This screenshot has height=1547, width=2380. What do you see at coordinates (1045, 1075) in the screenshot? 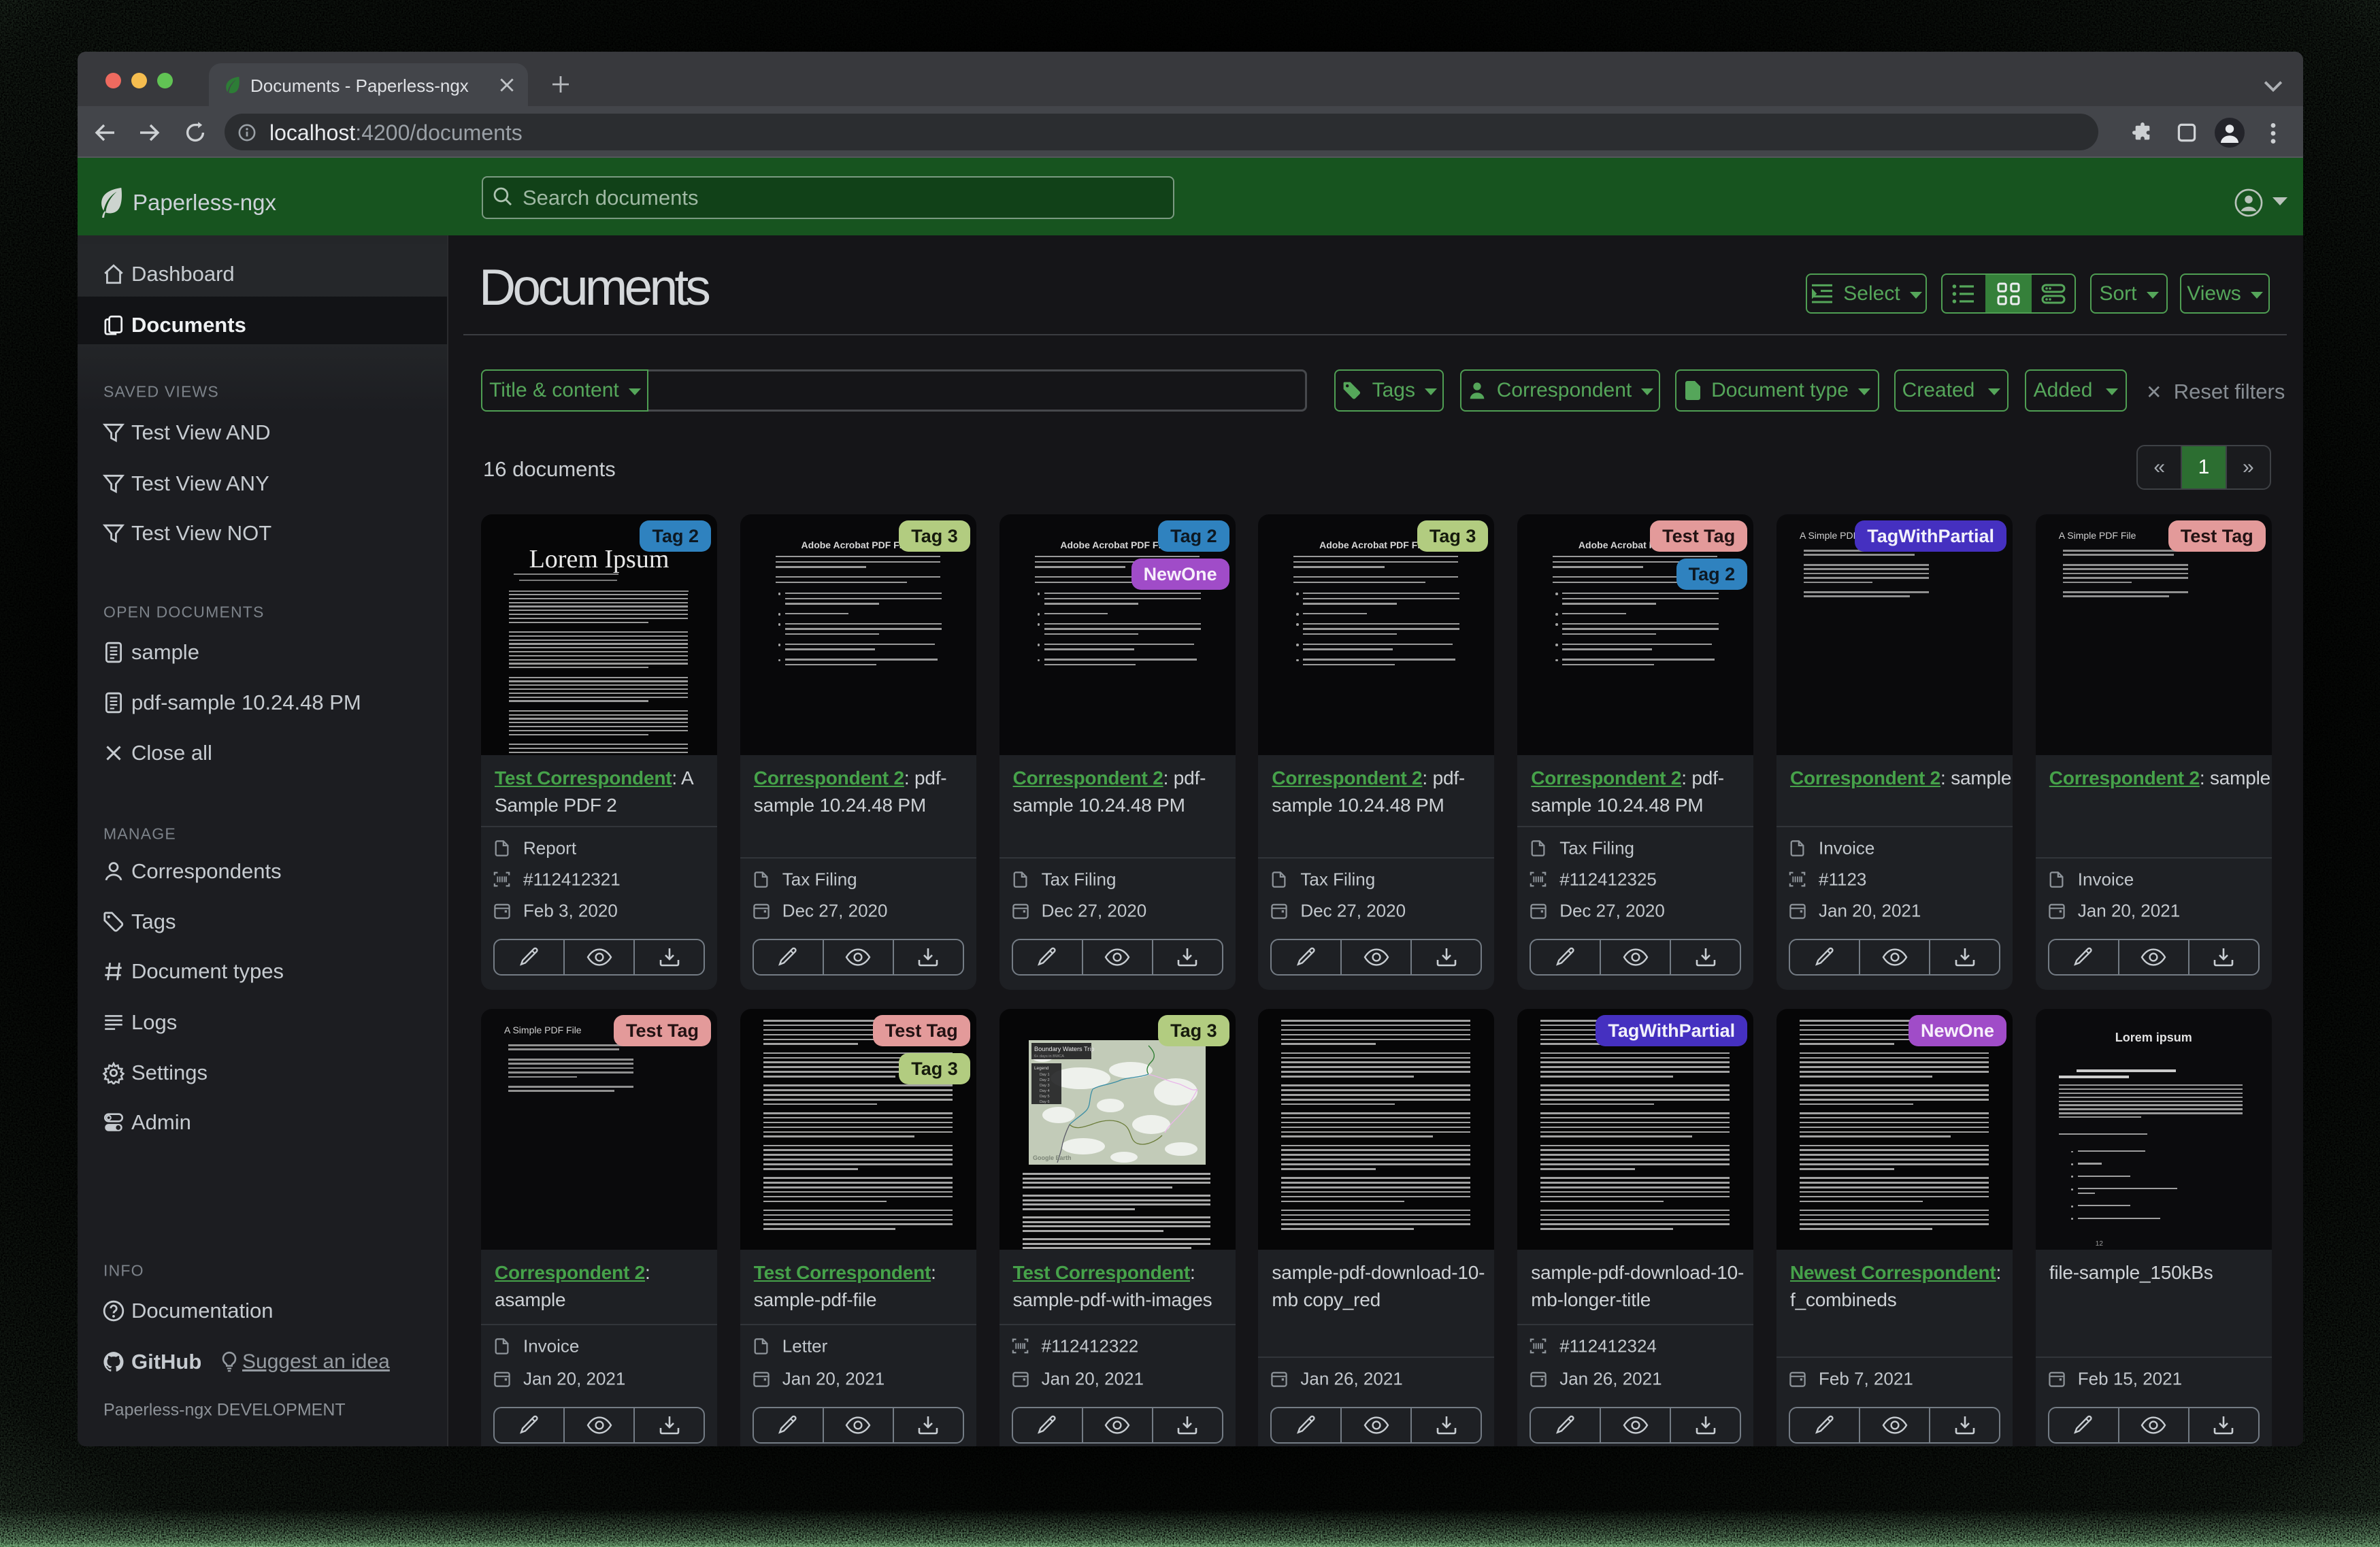
I see `svg-text: Day 1` at bounding box center [1045, 1075].